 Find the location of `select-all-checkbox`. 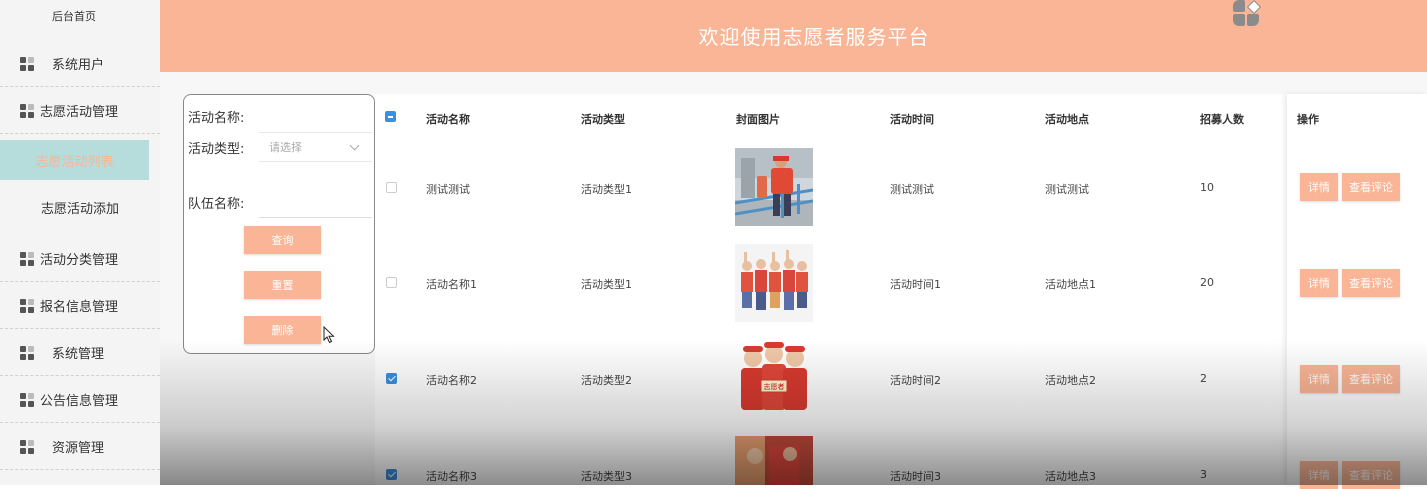

select-all-checkbox is located at coordinates (390, 116).